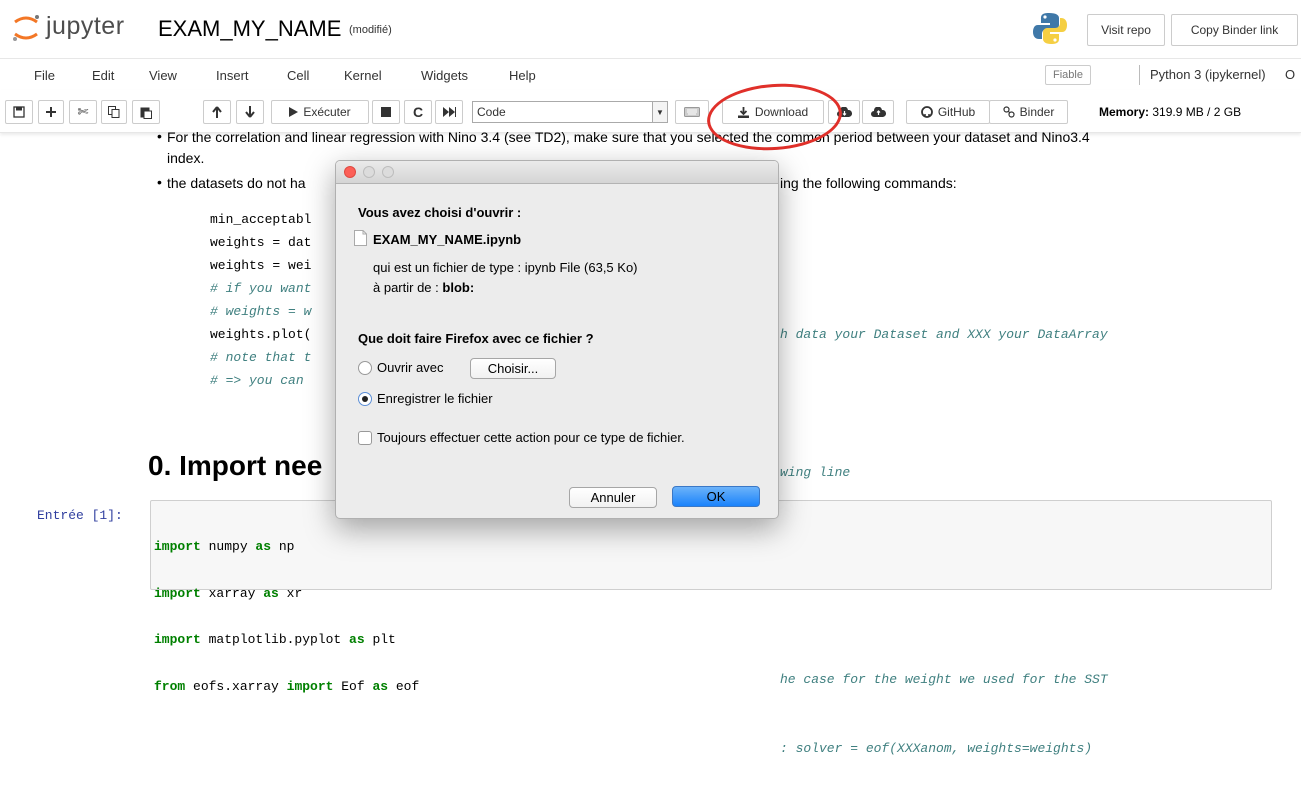  What do you see at coordinates (363, 75) in the screenshot?
I see `menu-kernel: Kernel` at bounding box center [363, 75].